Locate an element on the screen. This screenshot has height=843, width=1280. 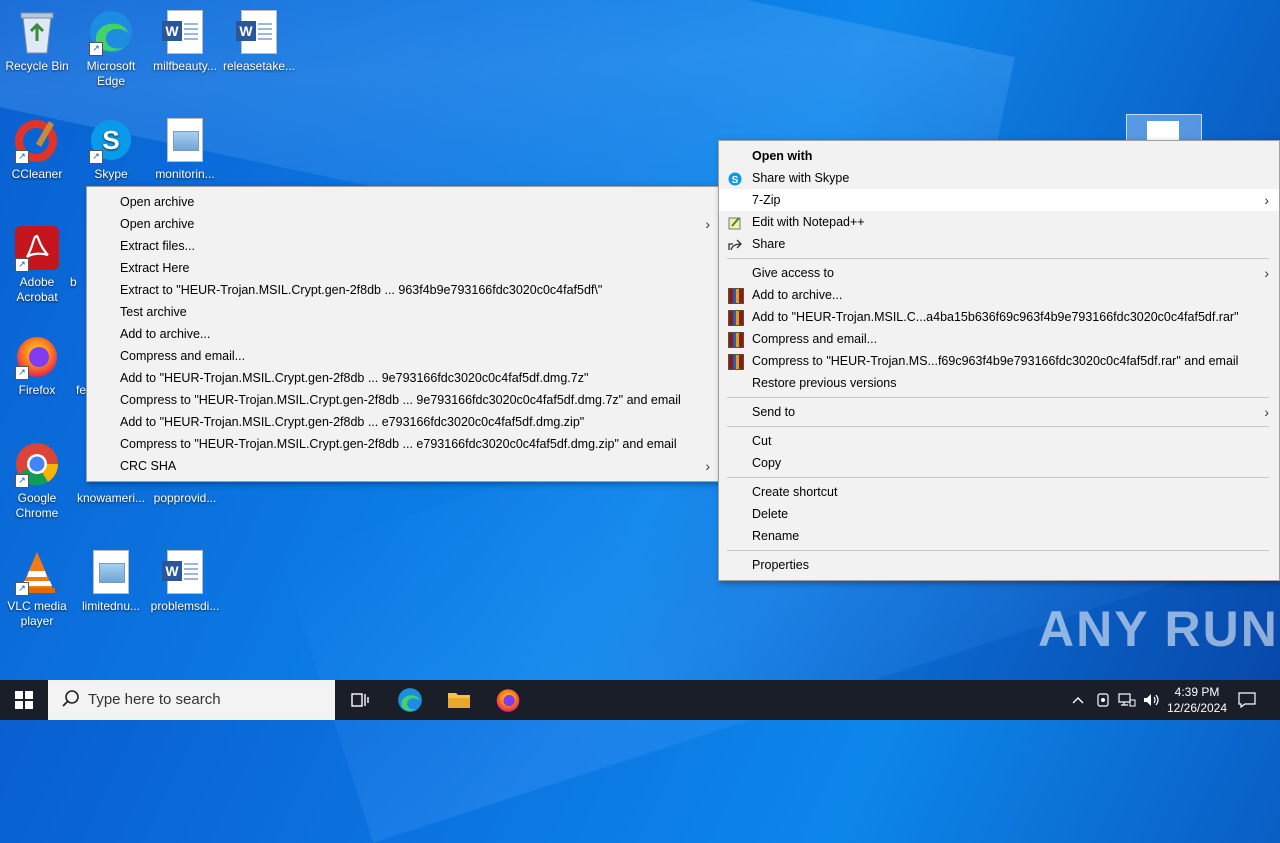
desktop-icon-label: CCleaner is located at coordinates (37, 174).